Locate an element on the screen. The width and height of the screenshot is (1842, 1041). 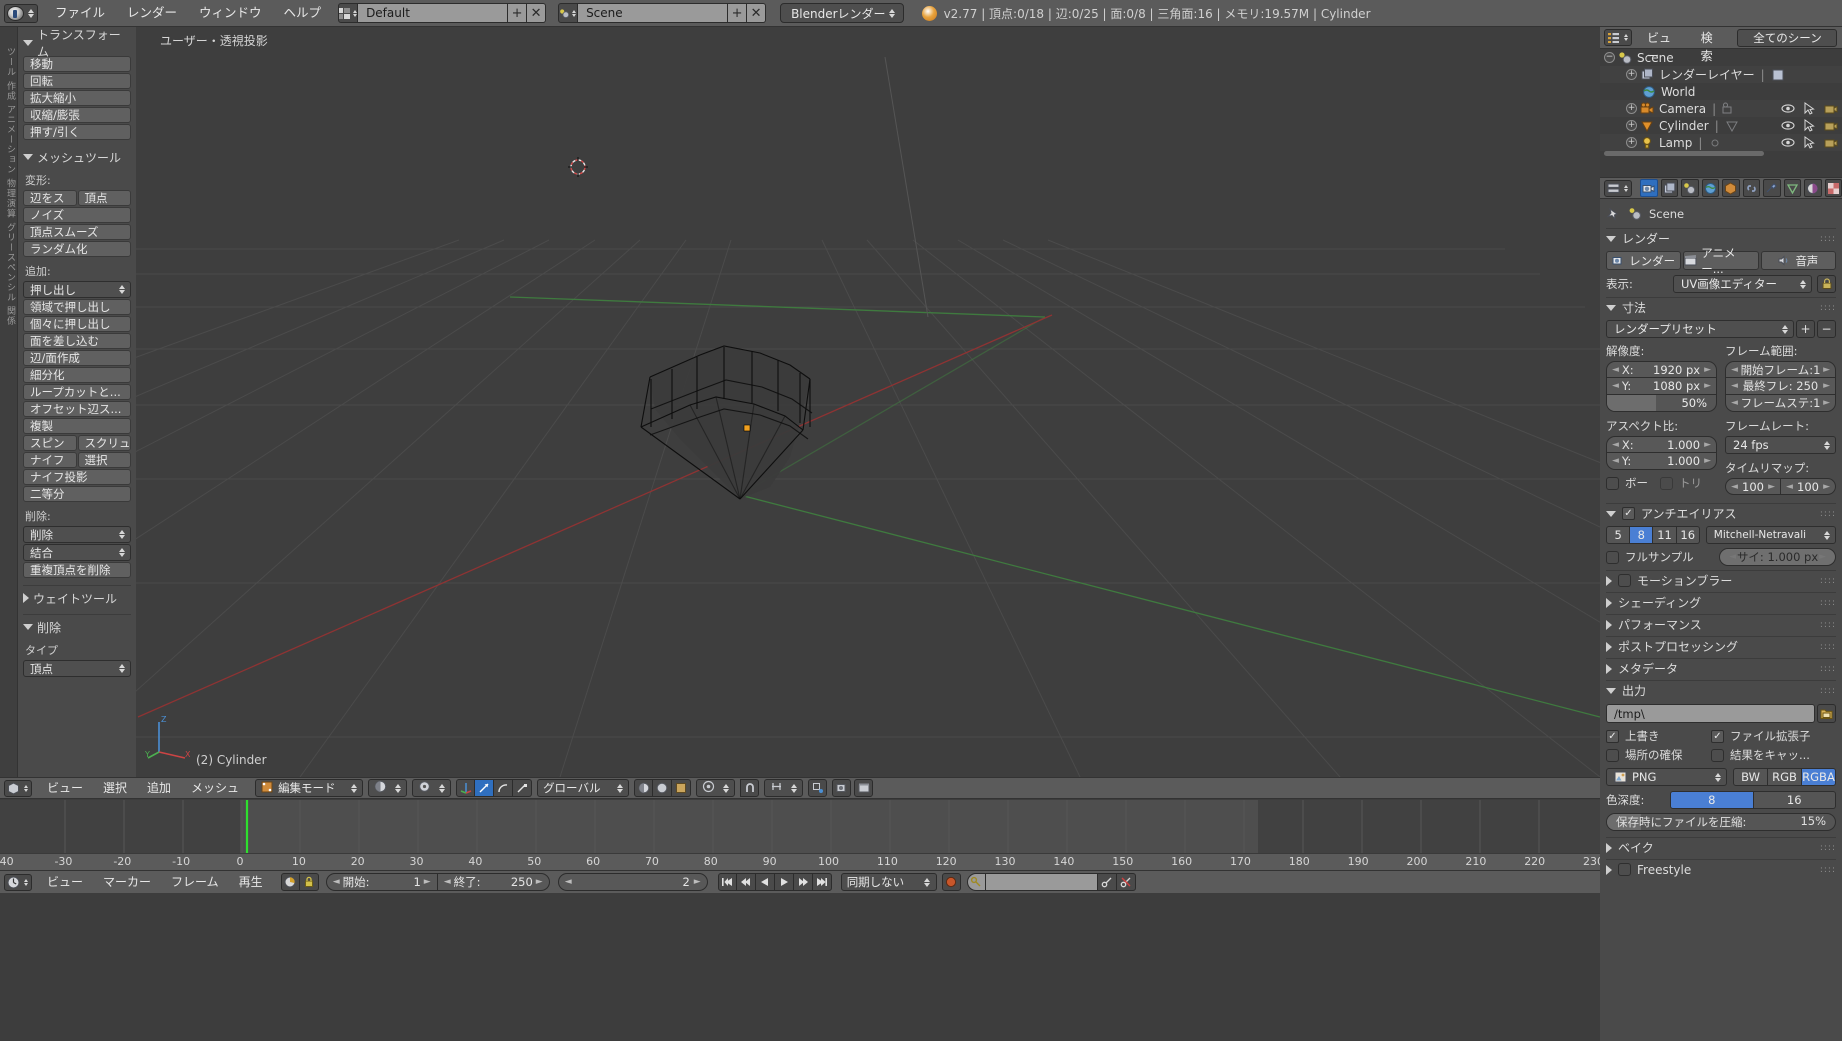
tool-push-pull: 押す/引く is located at coordinates (77, 132).